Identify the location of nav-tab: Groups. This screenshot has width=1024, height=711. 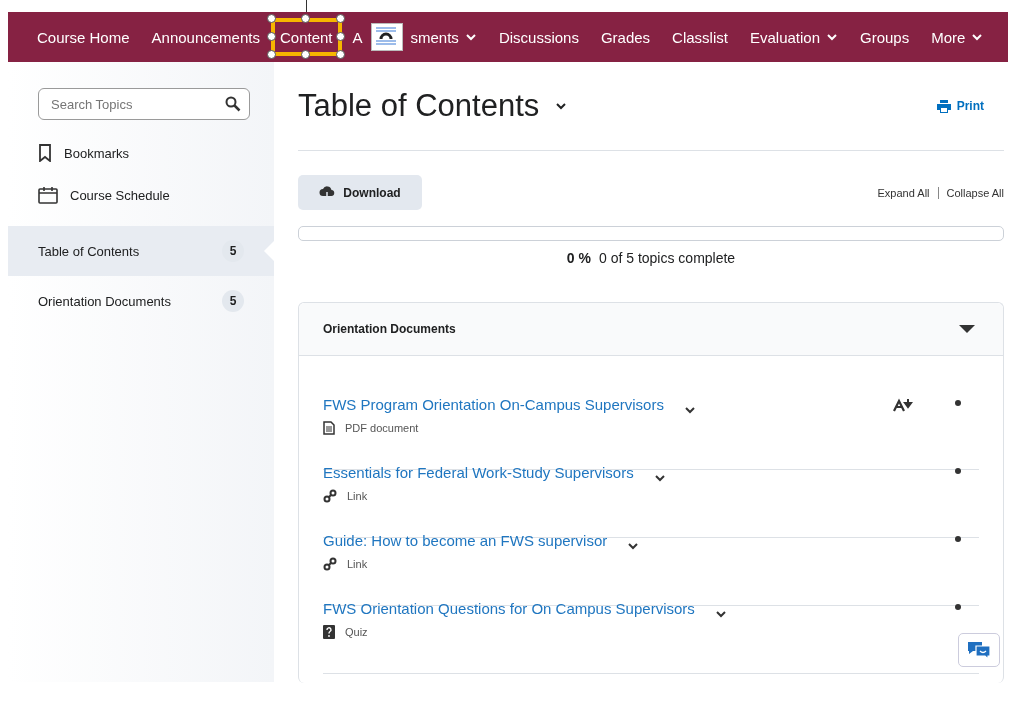
(885, 37).